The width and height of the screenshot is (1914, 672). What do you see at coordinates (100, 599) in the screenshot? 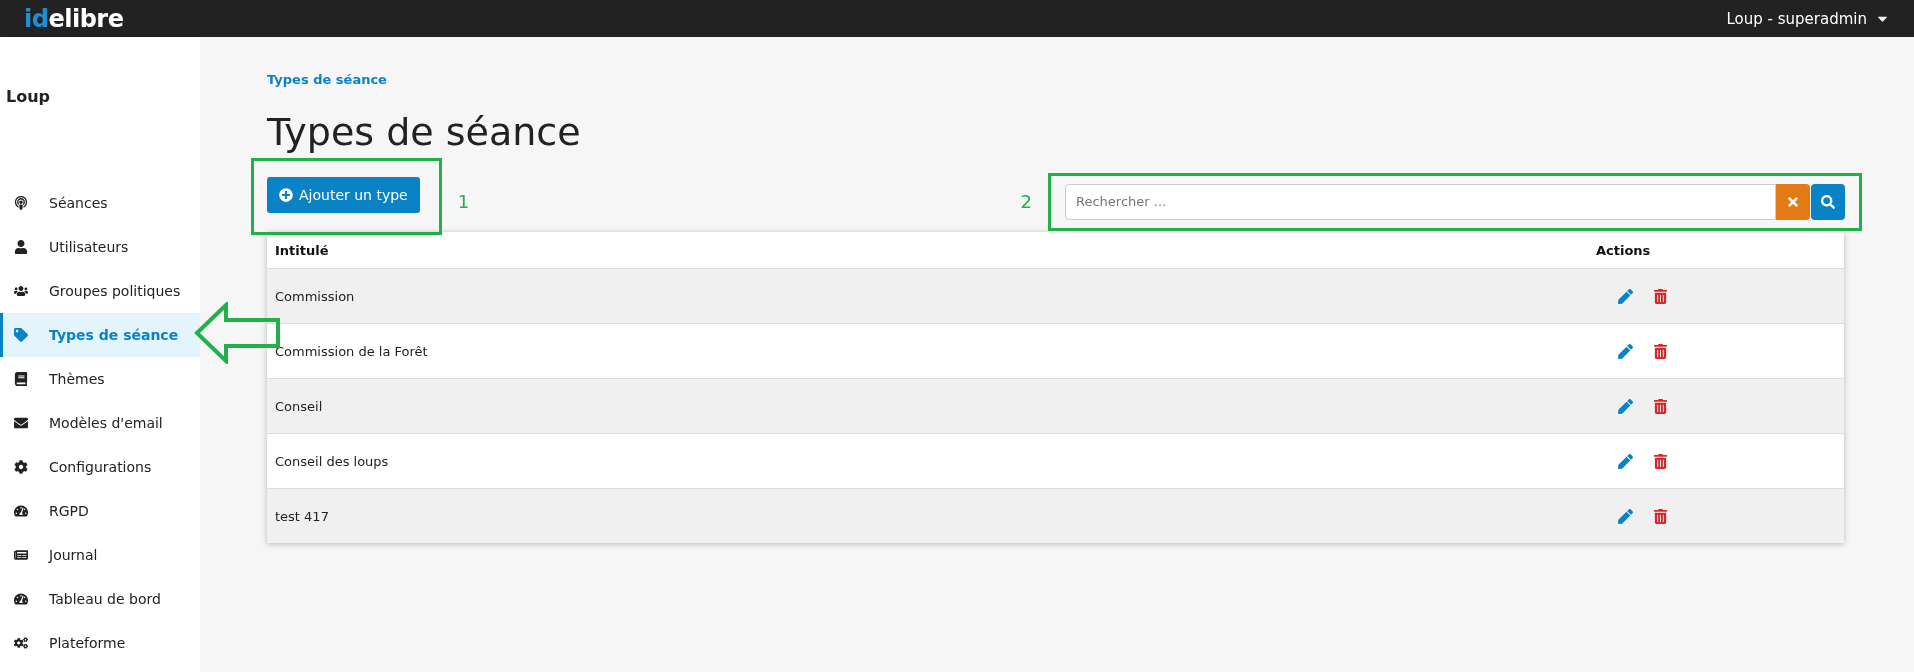
I see `sidebar-item: Tableau de bord` at bounding box center [100, 599].